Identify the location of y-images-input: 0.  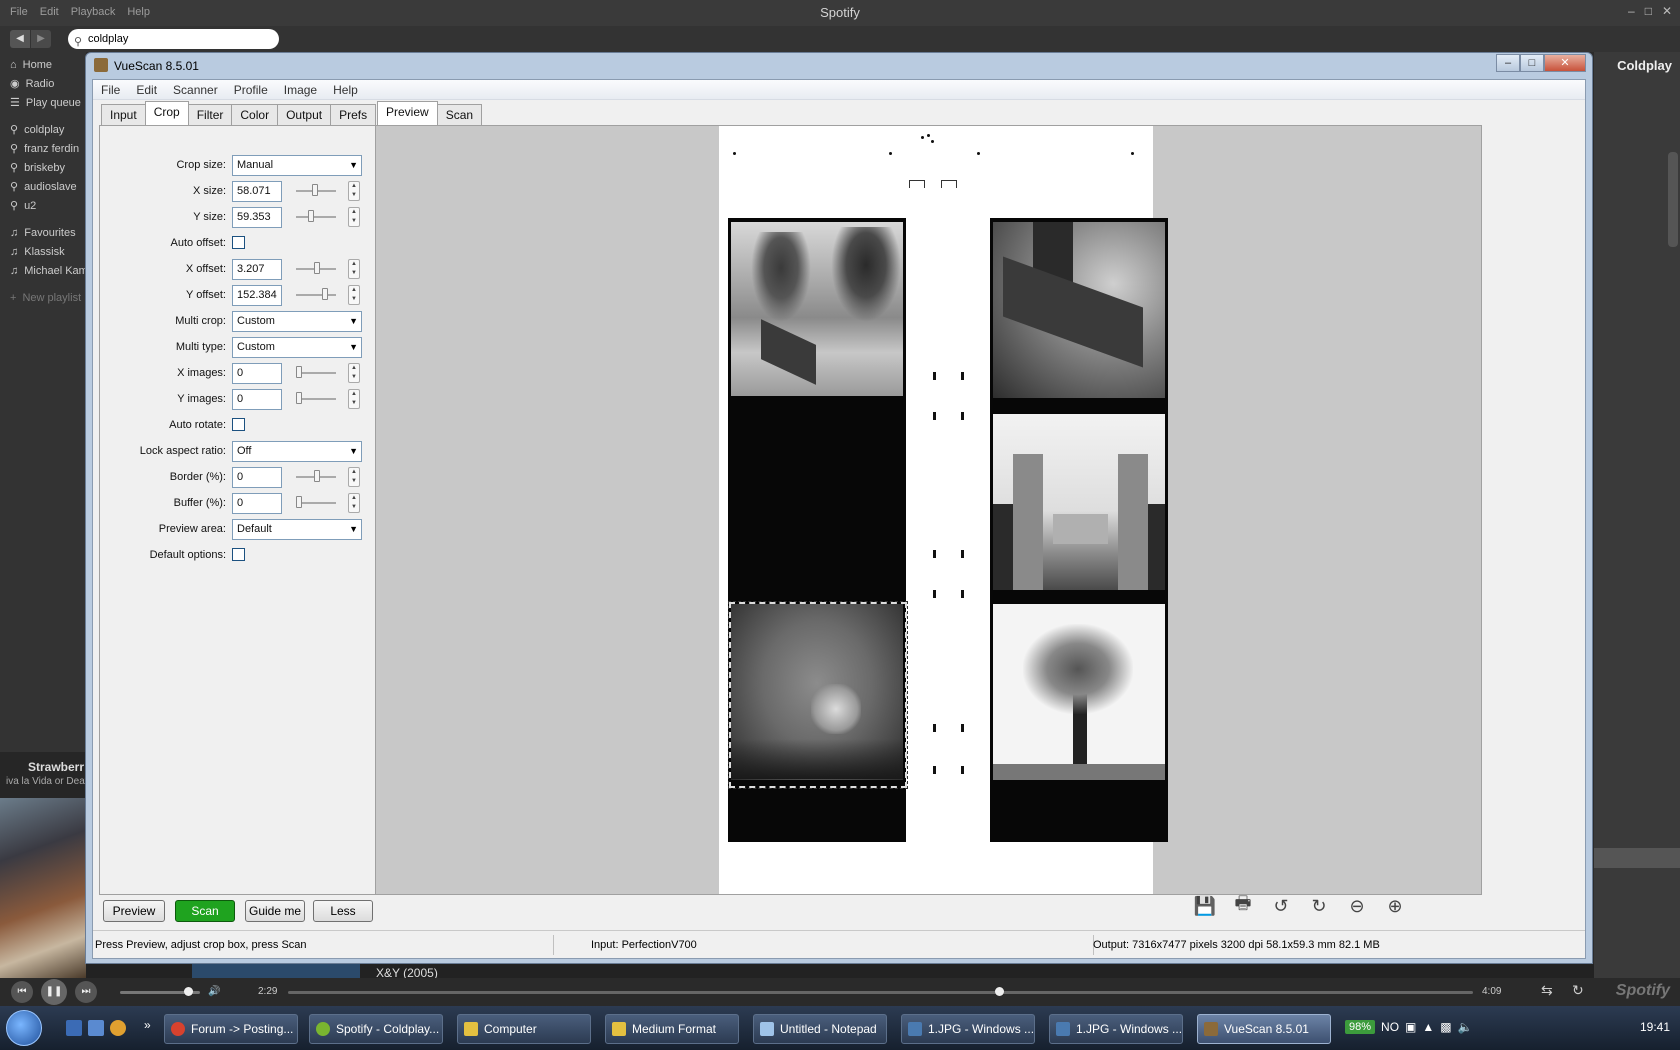
(257, 399).